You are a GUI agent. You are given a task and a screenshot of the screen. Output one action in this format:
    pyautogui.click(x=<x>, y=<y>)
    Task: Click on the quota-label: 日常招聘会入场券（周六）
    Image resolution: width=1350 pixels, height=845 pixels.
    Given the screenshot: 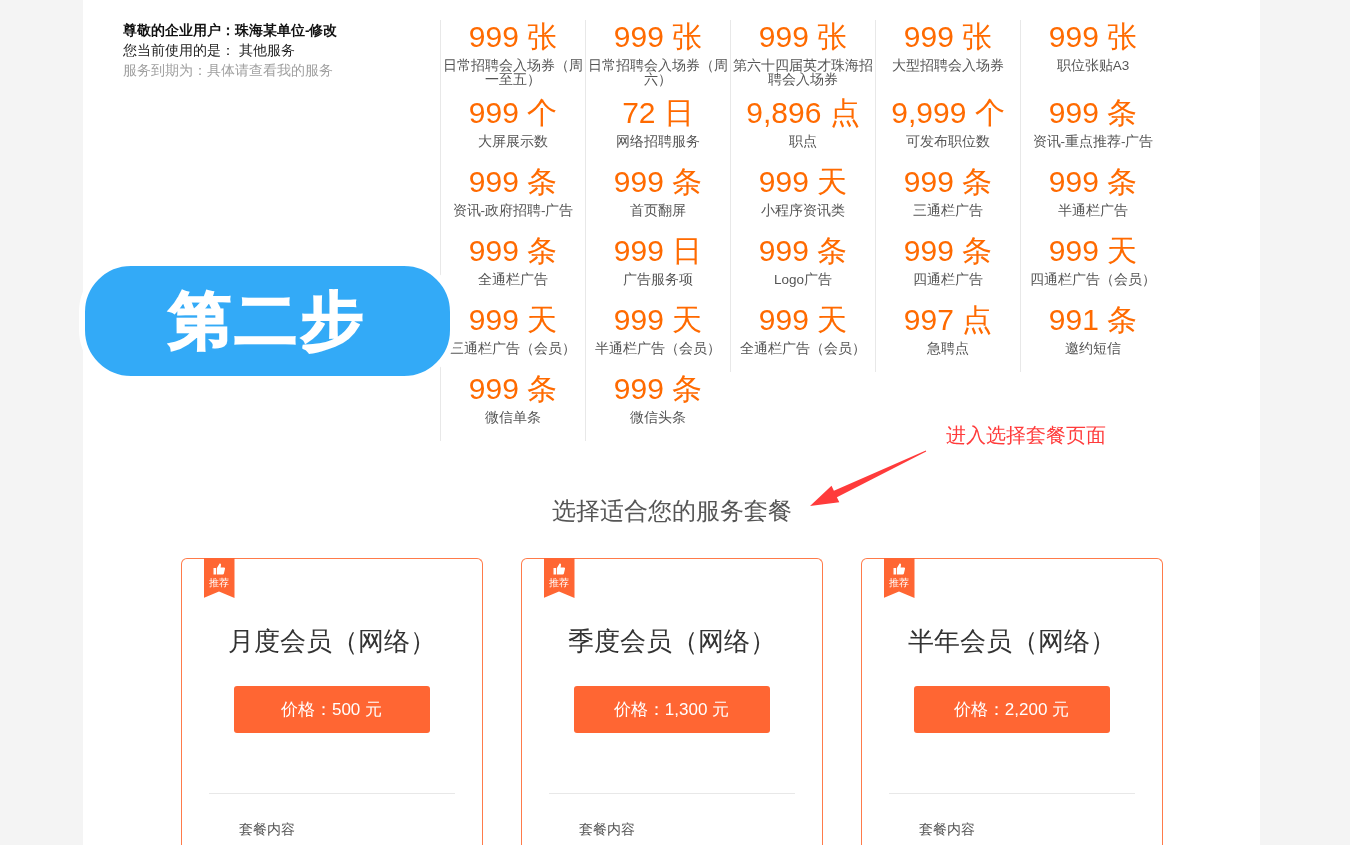 What is the action you would take?
    pyautogui.click(x=658, y=73)
    